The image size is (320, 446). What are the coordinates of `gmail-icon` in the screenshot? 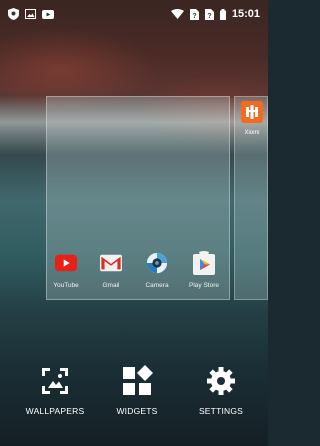 It's located at (111, 263).